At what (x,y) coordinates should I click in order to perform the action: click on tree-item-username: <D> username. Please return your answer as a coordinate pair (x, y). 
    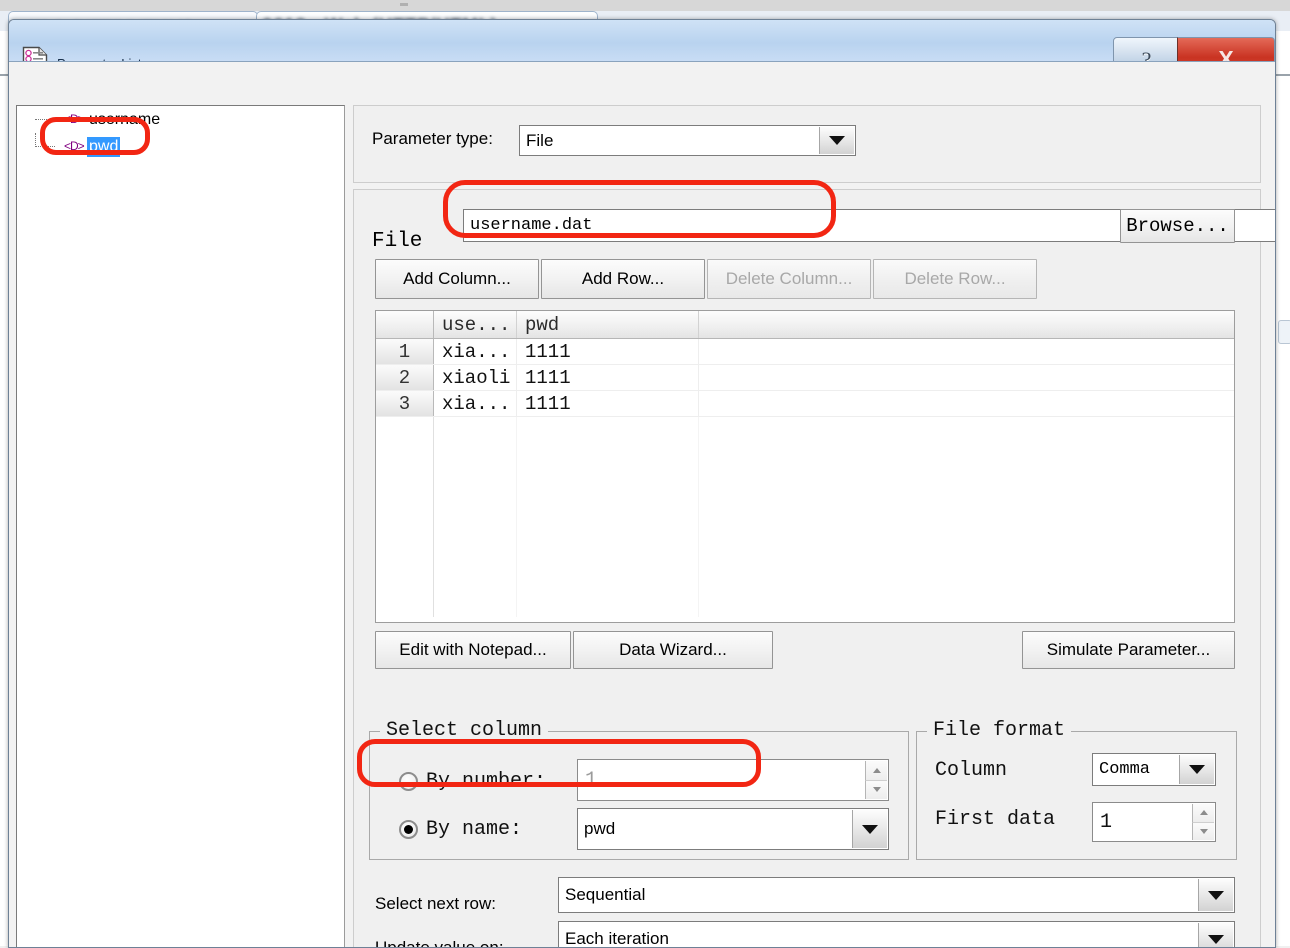
    Looking at the image, I should click on (180, 119).